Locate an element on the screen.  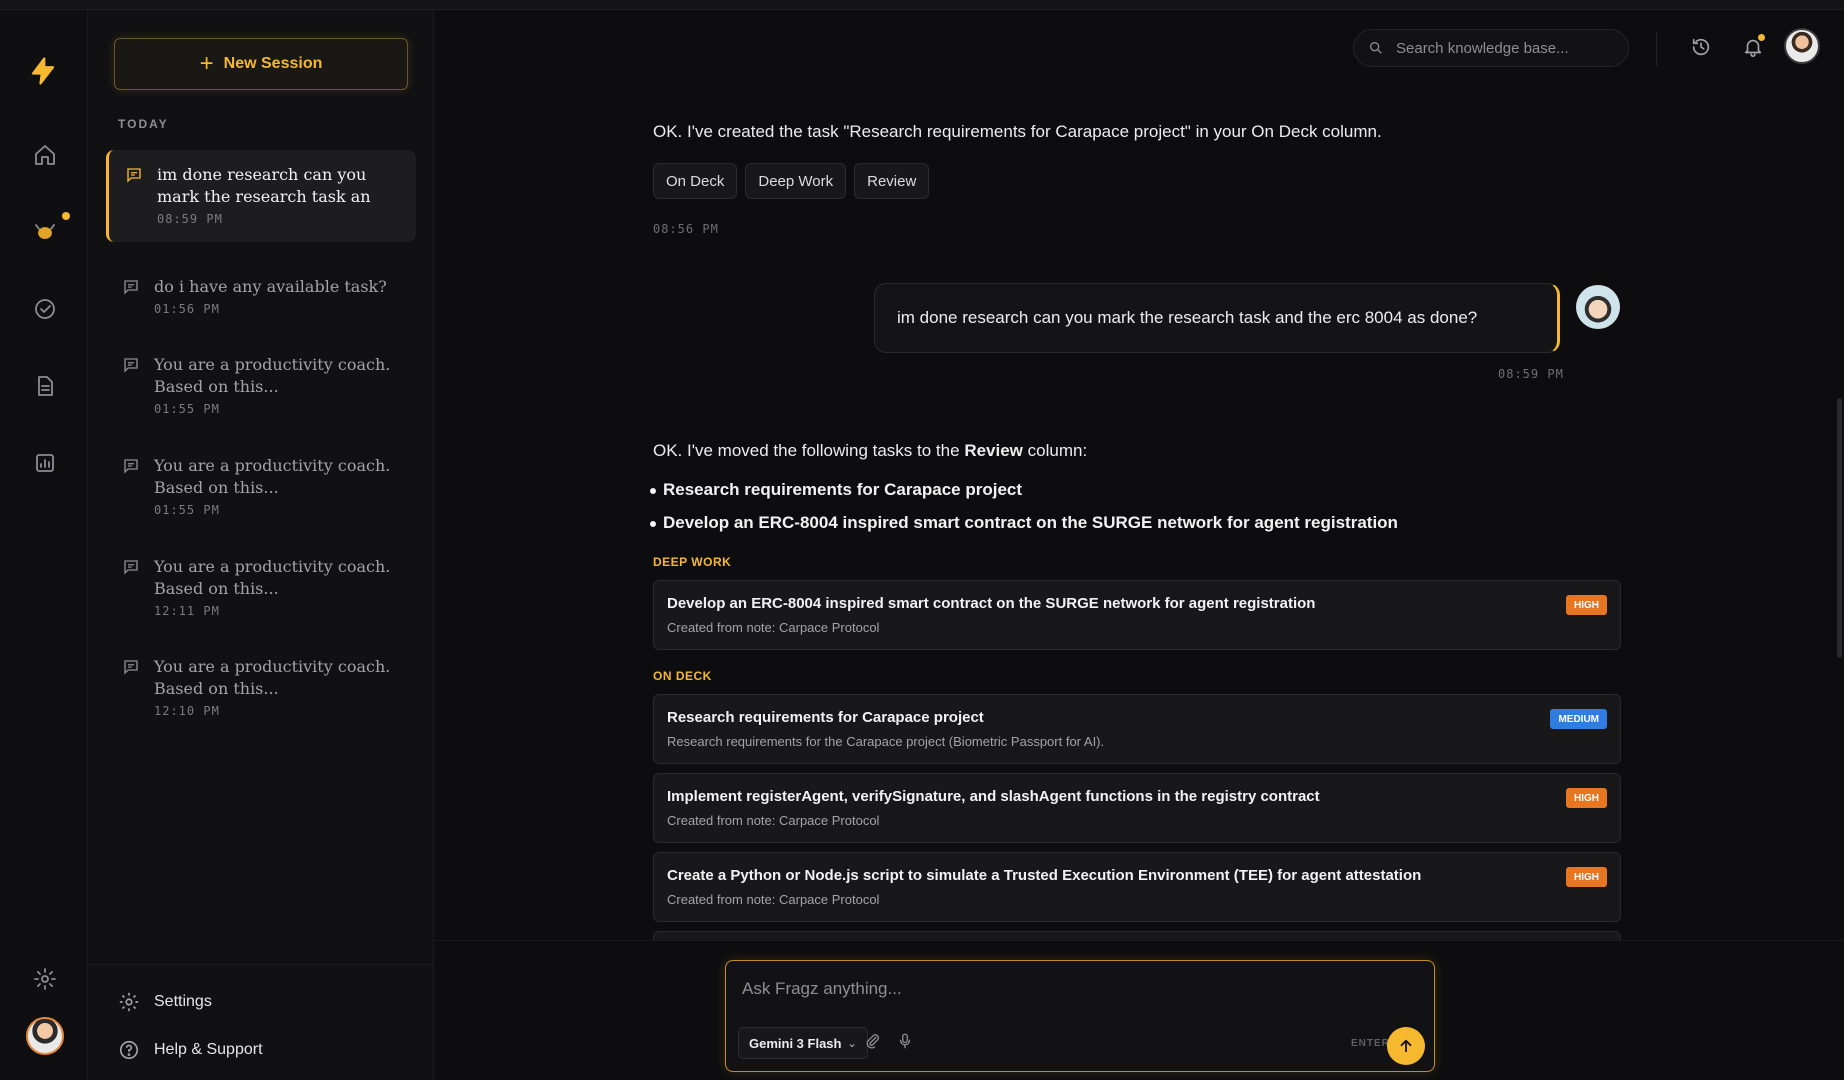
bolt-logo-icon is located at coordinates (43, 71).